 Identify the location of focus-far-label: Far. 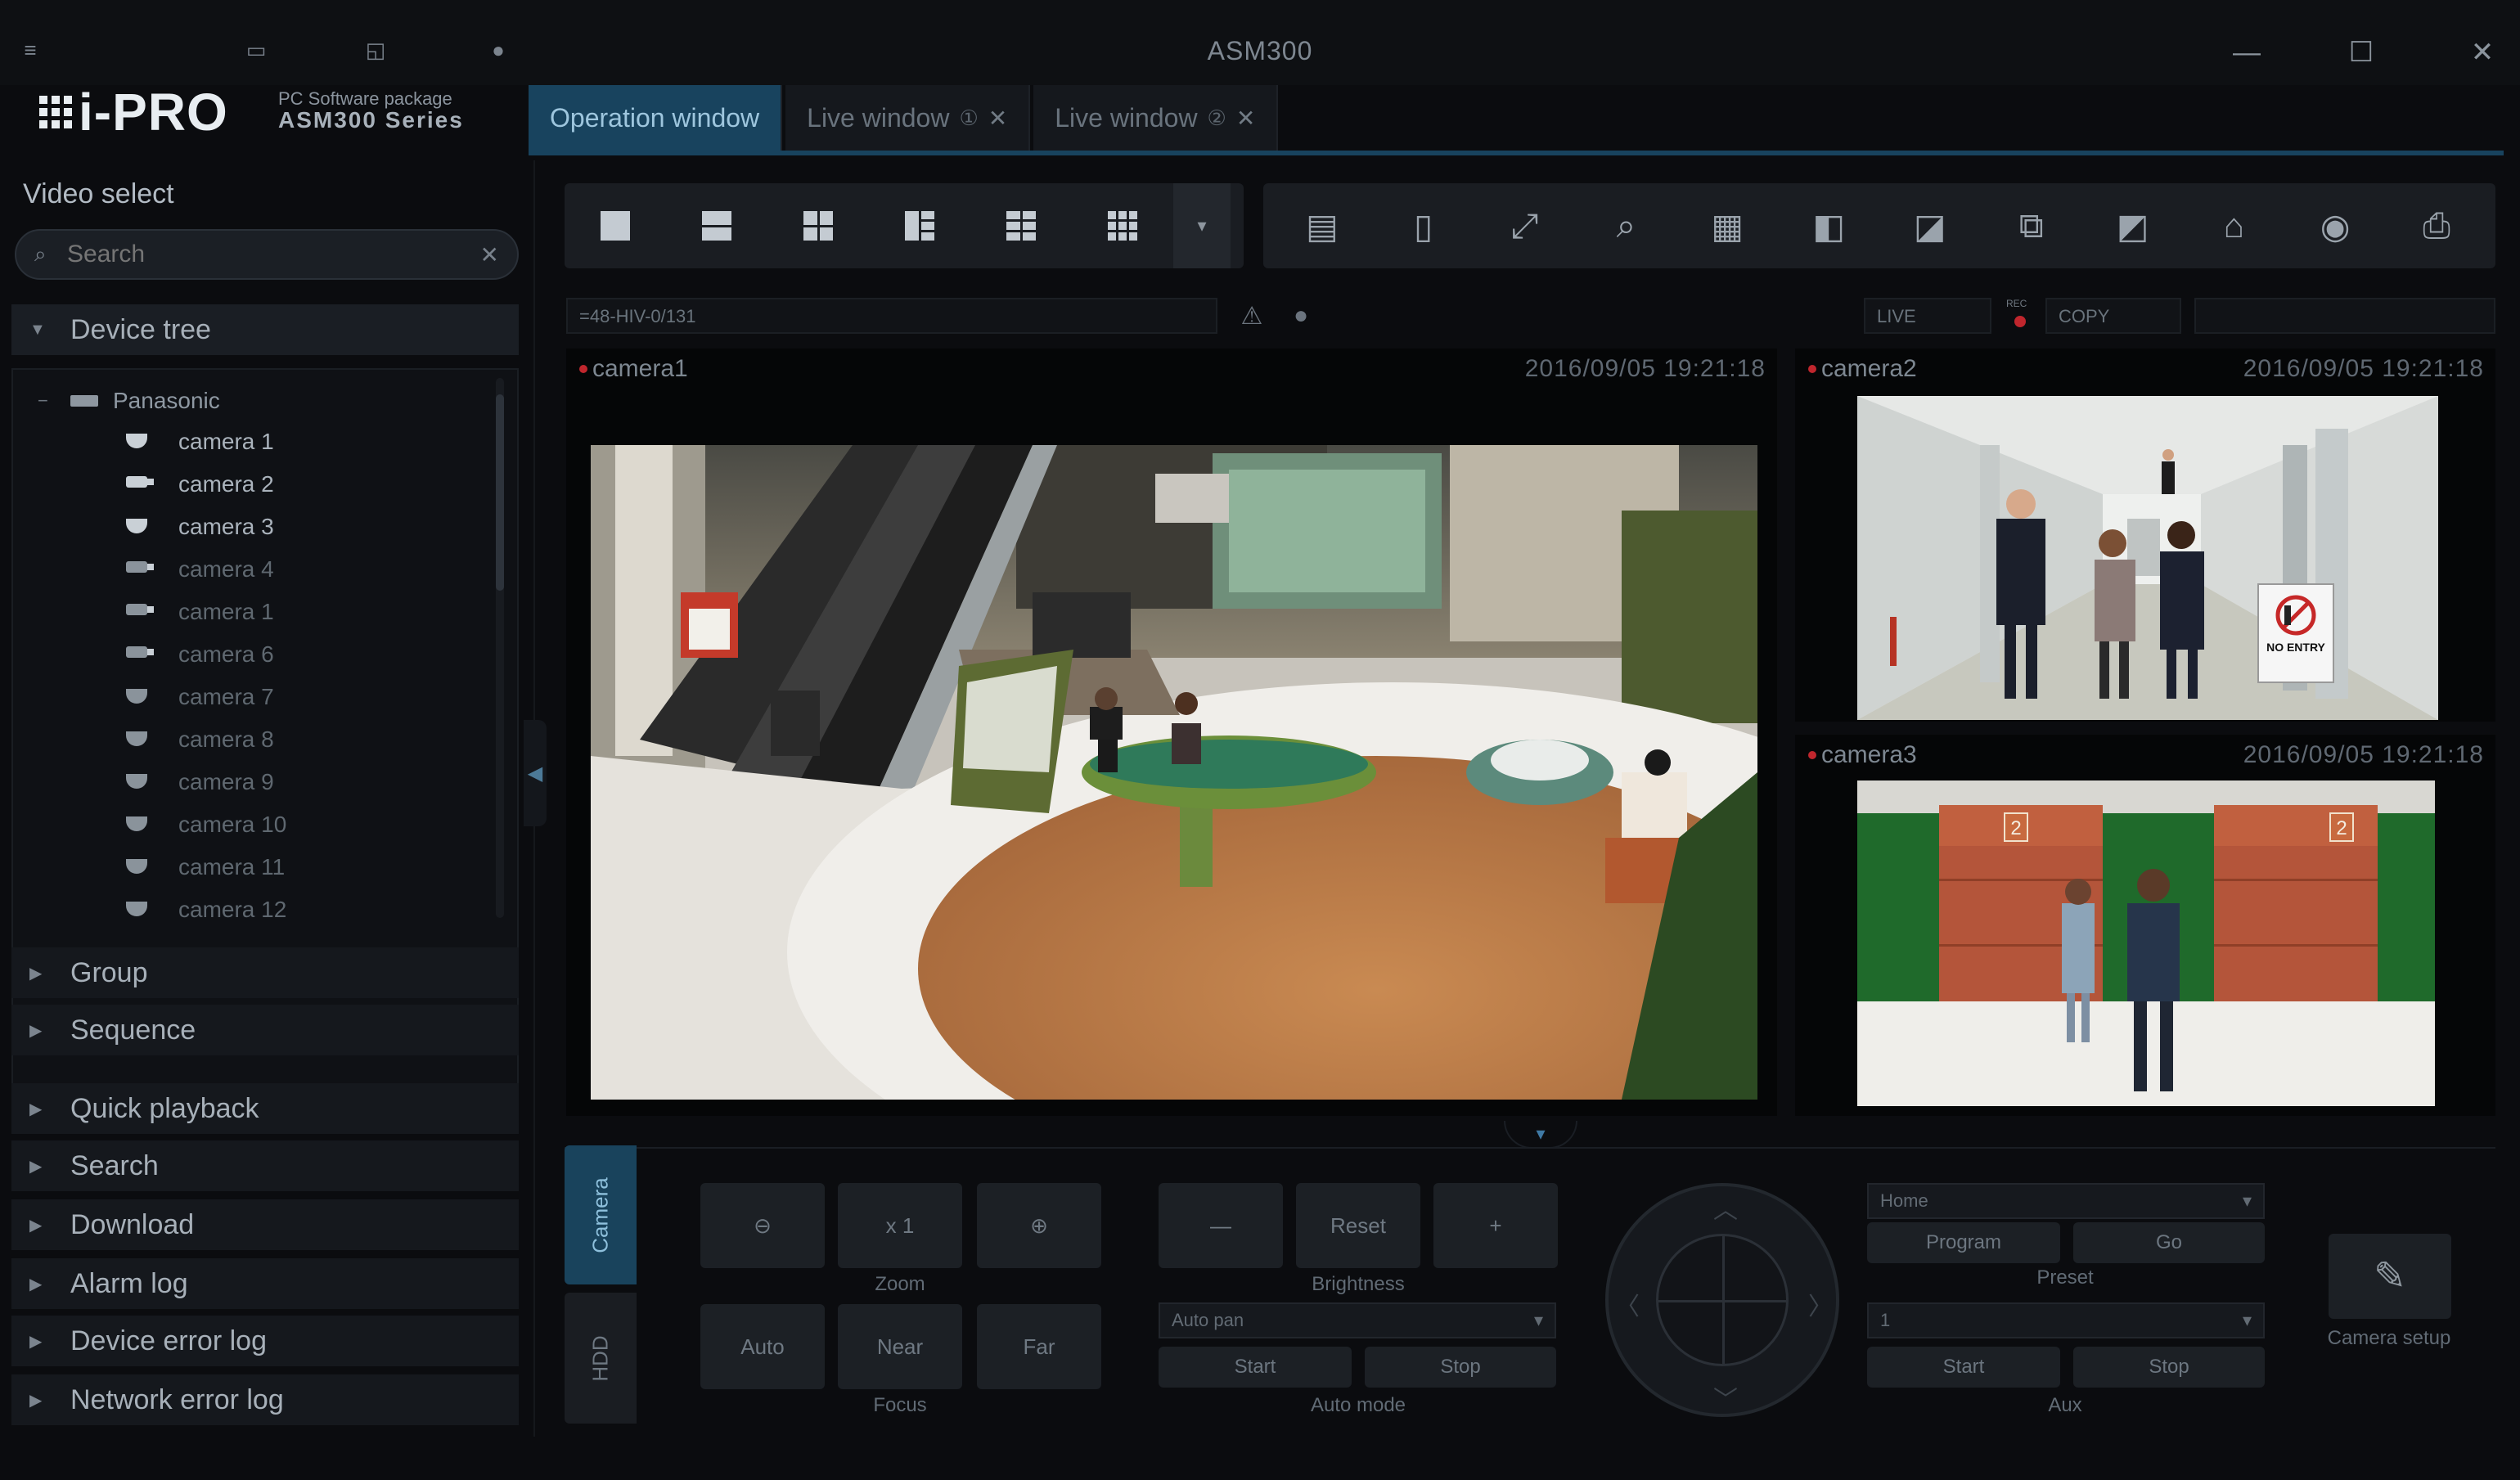
(1039, 1346).